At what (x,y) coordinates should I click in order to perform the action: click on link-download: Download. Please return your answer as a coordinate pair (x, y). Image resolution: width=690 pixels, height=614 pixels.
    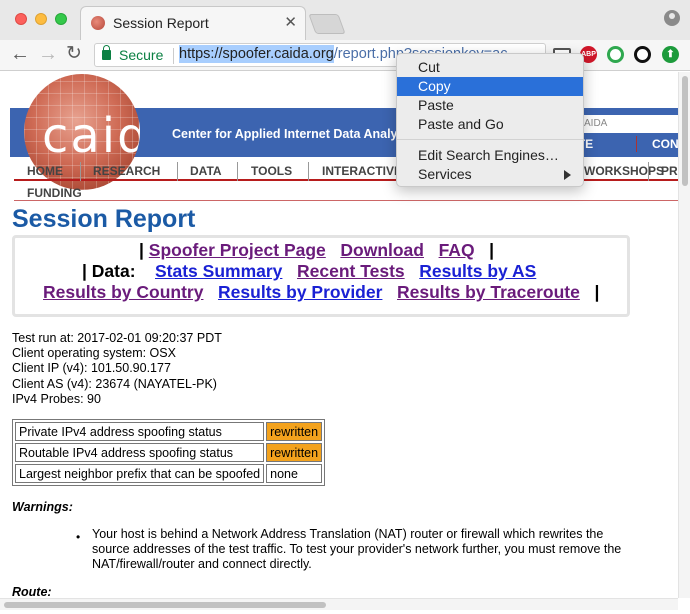
    Looking at the image, I should click on (382, 250).